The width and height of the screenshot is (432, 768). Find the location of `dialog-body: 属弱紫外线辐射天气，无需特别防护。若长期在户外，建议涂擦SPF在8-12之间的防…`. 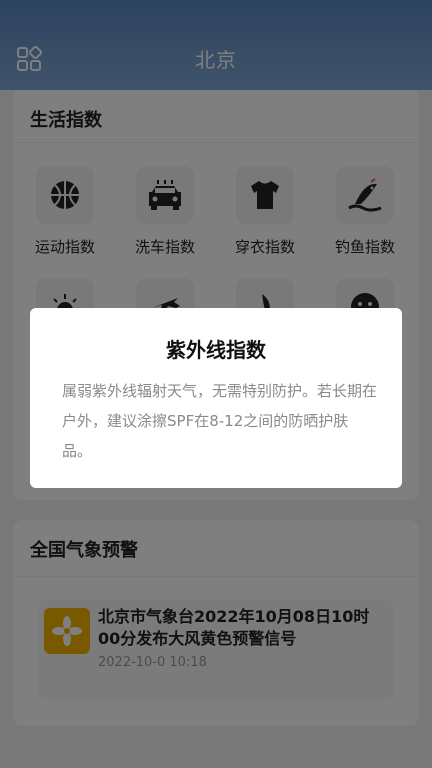

dialog-body: 属弱紫外线辐射天气，无需特别防护。若长期在户外，建议涂擦SPF在8-12之间的防… is located at coordinates (220, 421).